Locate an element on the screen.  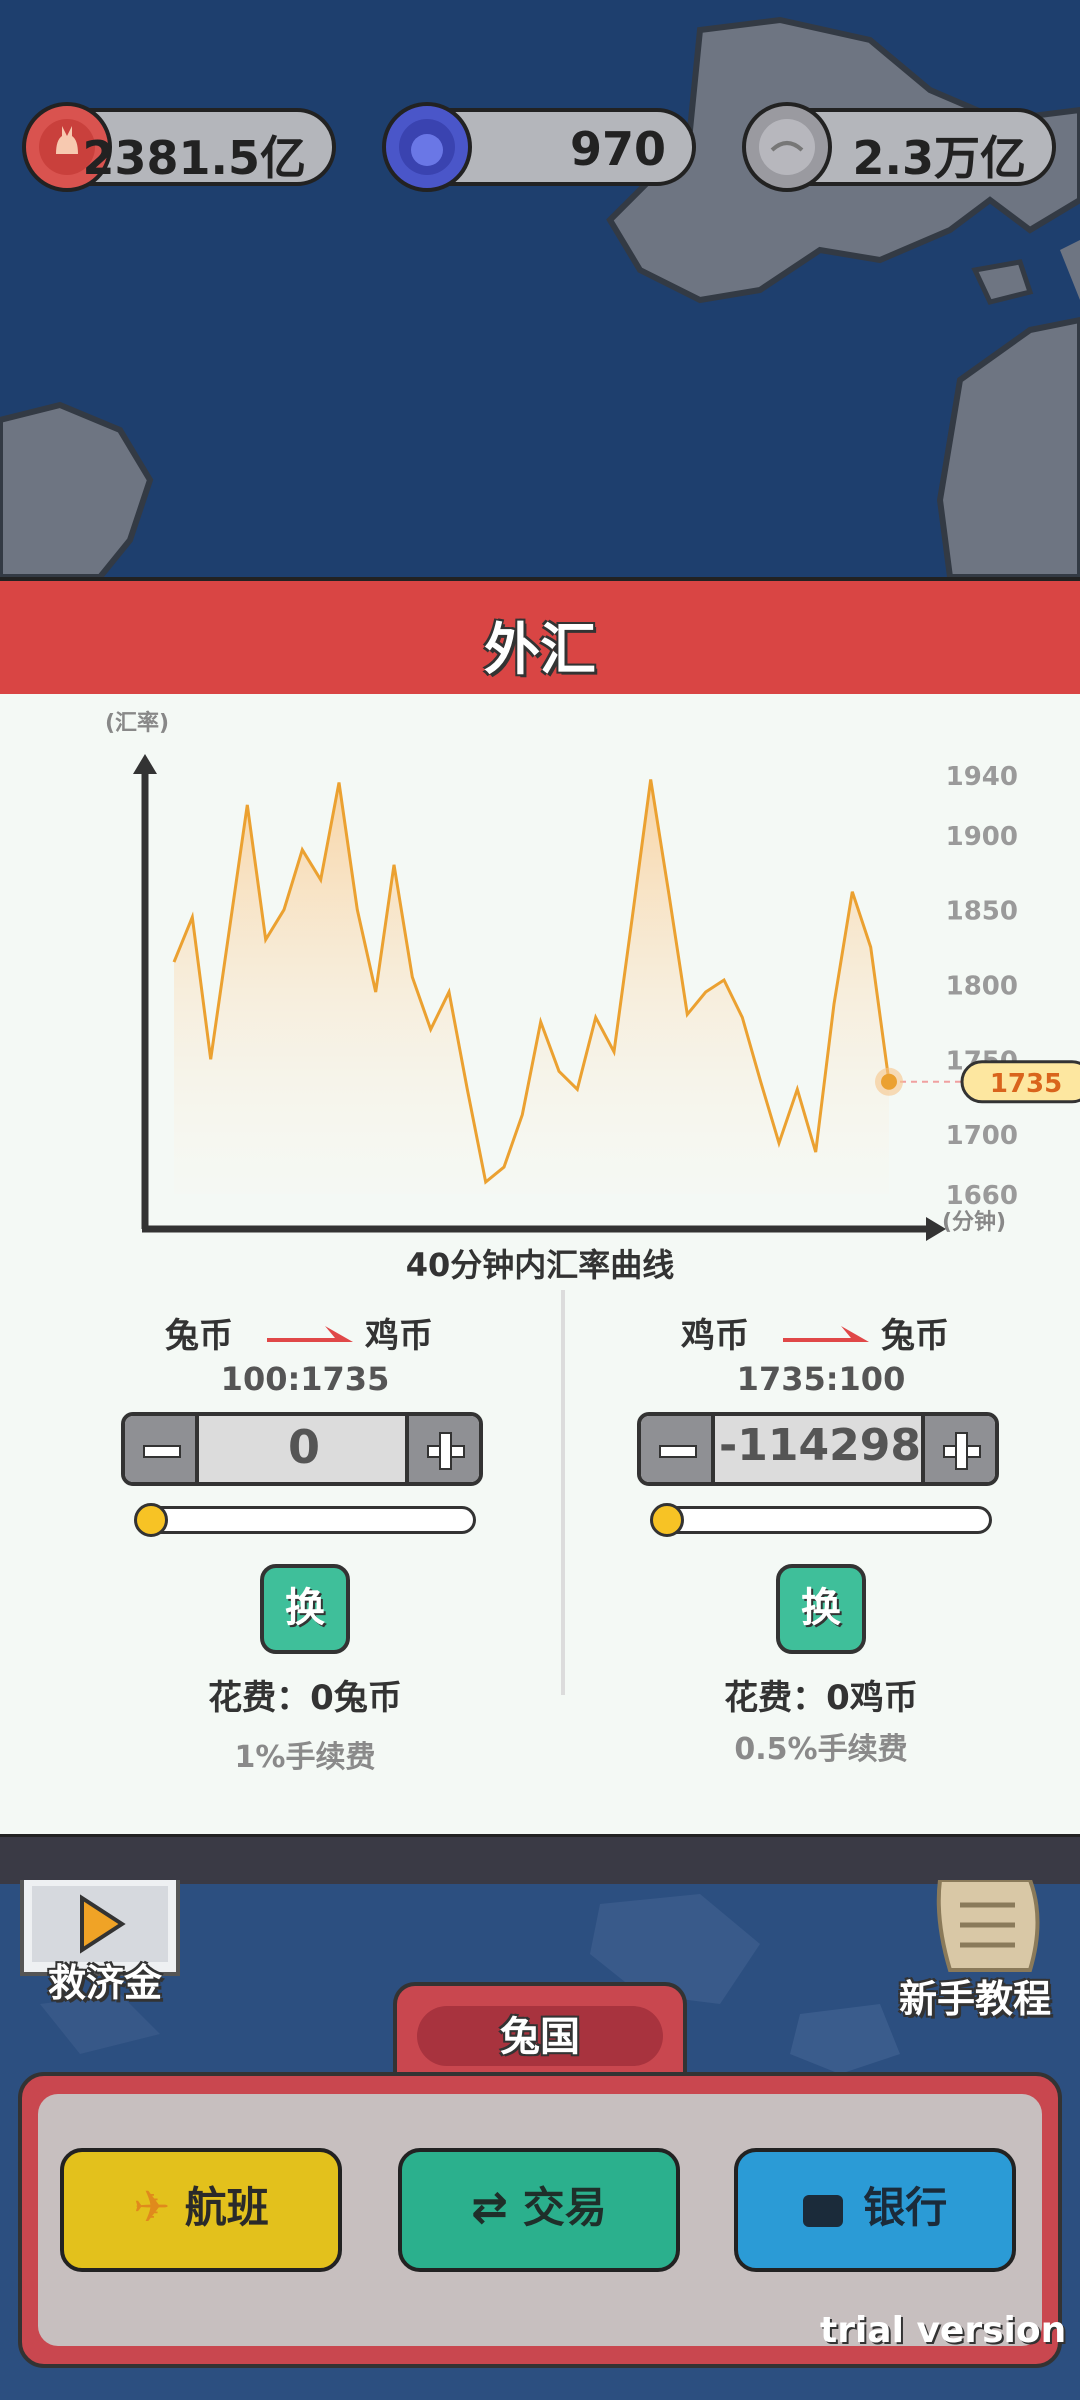
rabbit-coin-balance: 2381.5亿 is located at coordinates (179, 147).